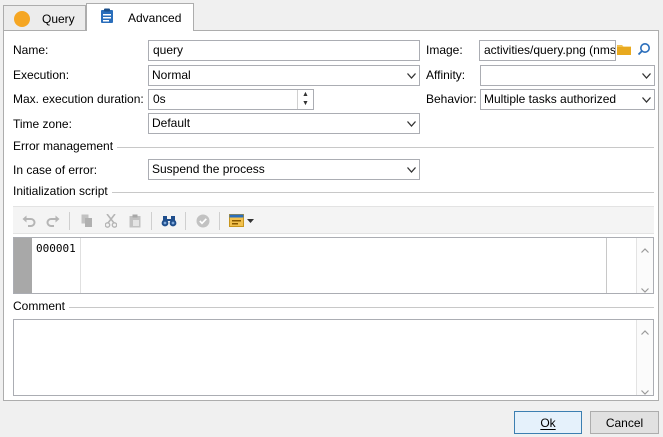 This screenshot has height=437, width=663. What do you see at coordinates (53, 221) in the screenshot?
I see `redo-icon` at bounding box center [53, 221].